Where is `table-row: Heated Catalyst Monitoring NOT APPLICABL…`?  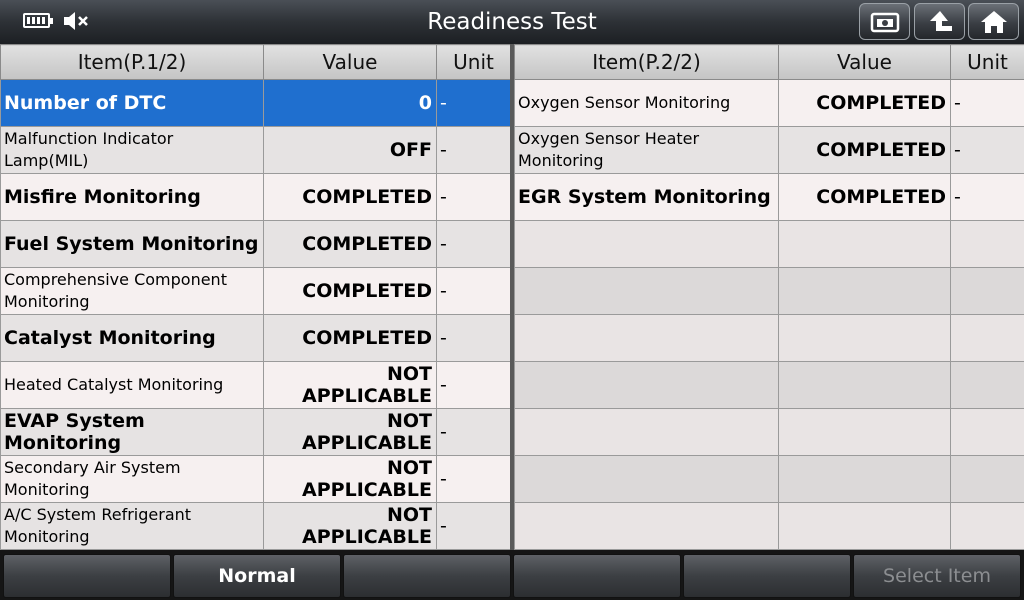
table-row: Heated Catalyst Monitoring NOT APPLICABL… is located at coordinates (255, 385).